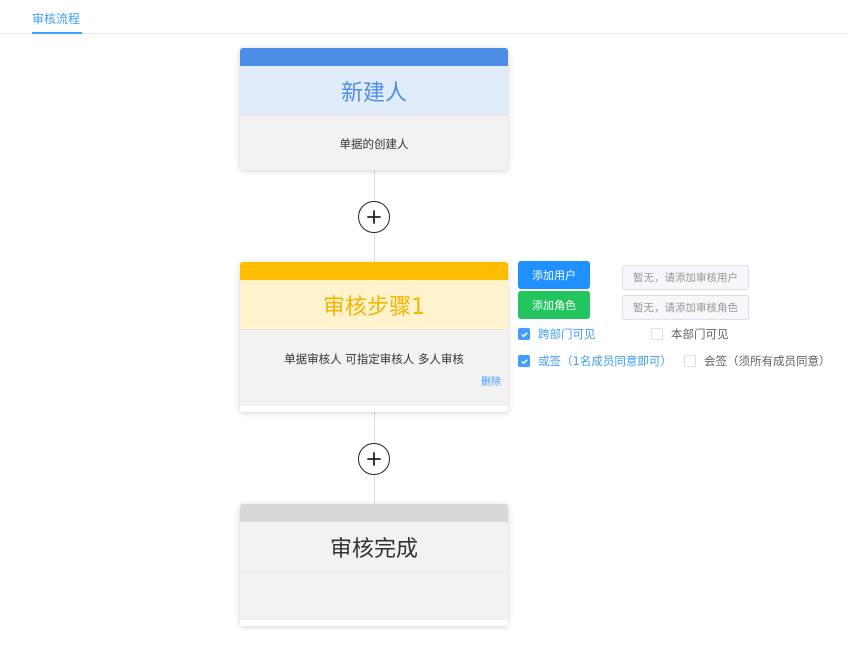  I want to click on co-sign-checkbox: 会签（须所有成员同意）, so click(757, 361).